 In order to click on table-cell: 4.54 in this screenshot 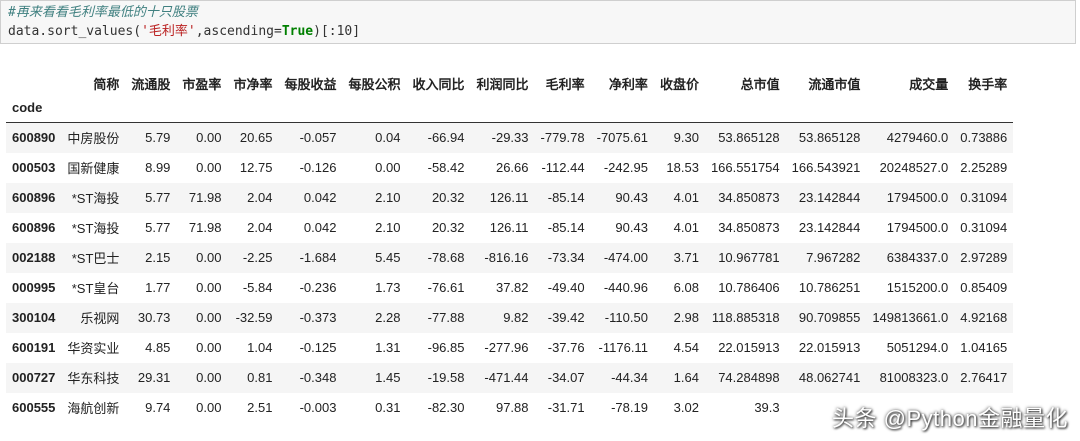, I will do `click(686, 347)`.